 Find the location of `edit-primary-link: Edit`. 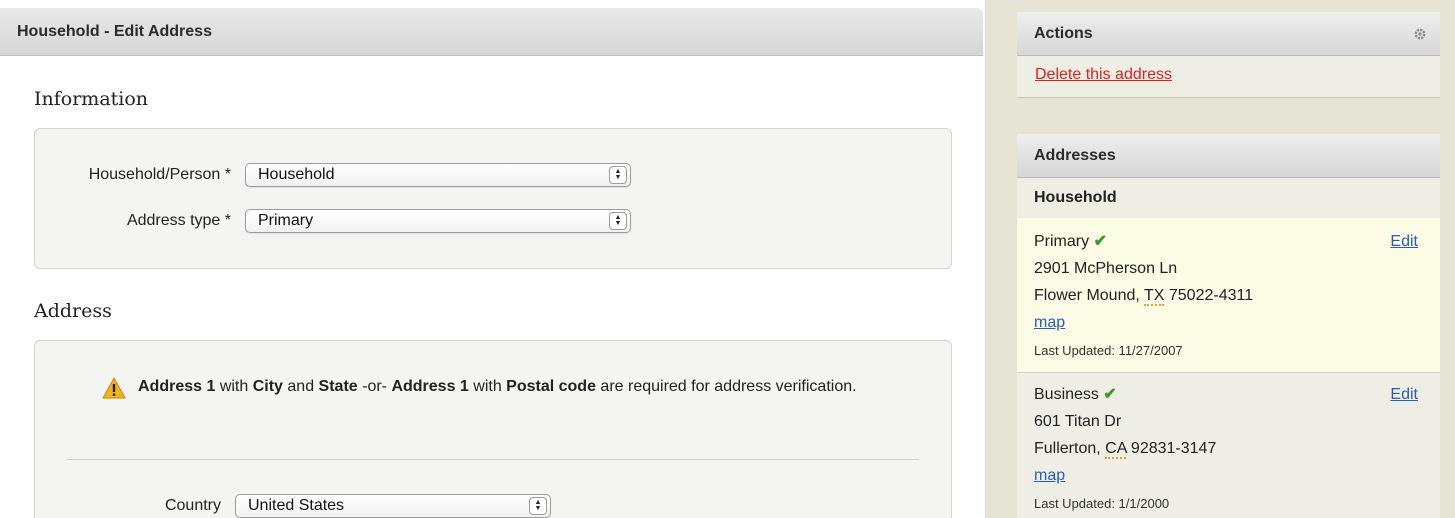

edit-primary-link: Edit is located at coordinates (1404, 241).